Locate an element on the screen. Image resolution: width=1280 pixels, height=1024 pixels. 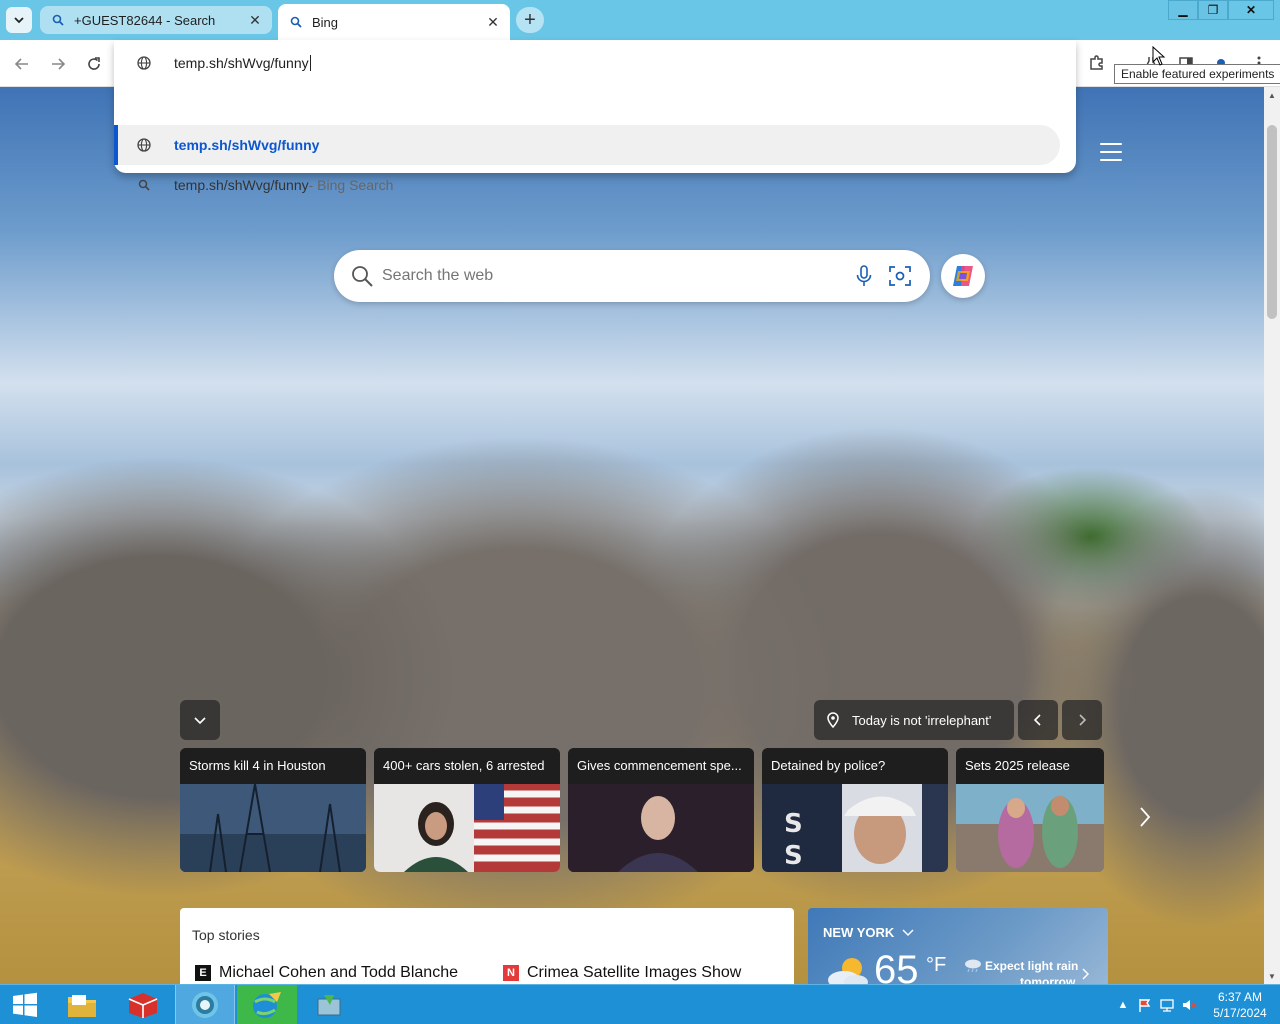
puzzle-icon is located at coordinates (1096, 62).